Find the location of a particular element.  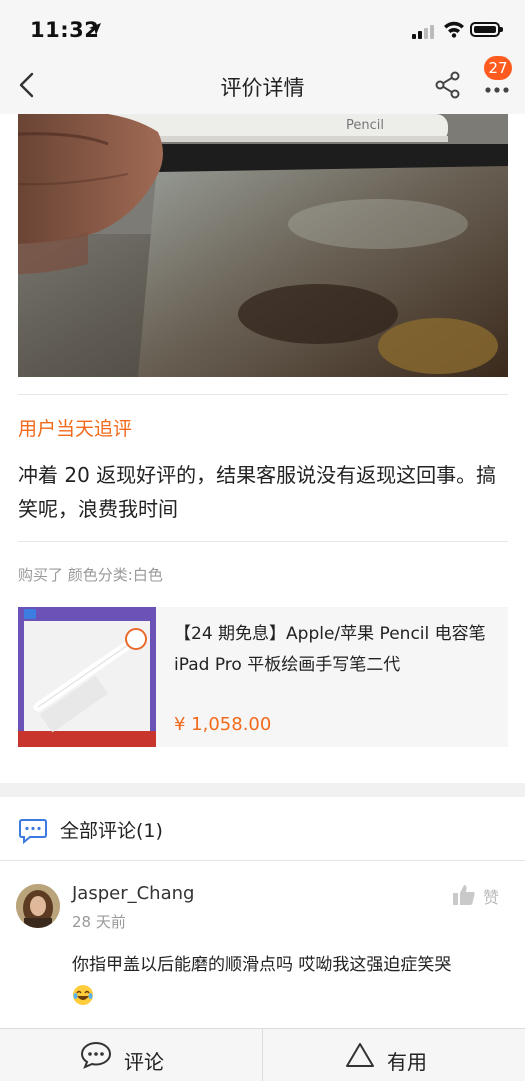

comment-bubble-icon is located at coordinates (33, 831).